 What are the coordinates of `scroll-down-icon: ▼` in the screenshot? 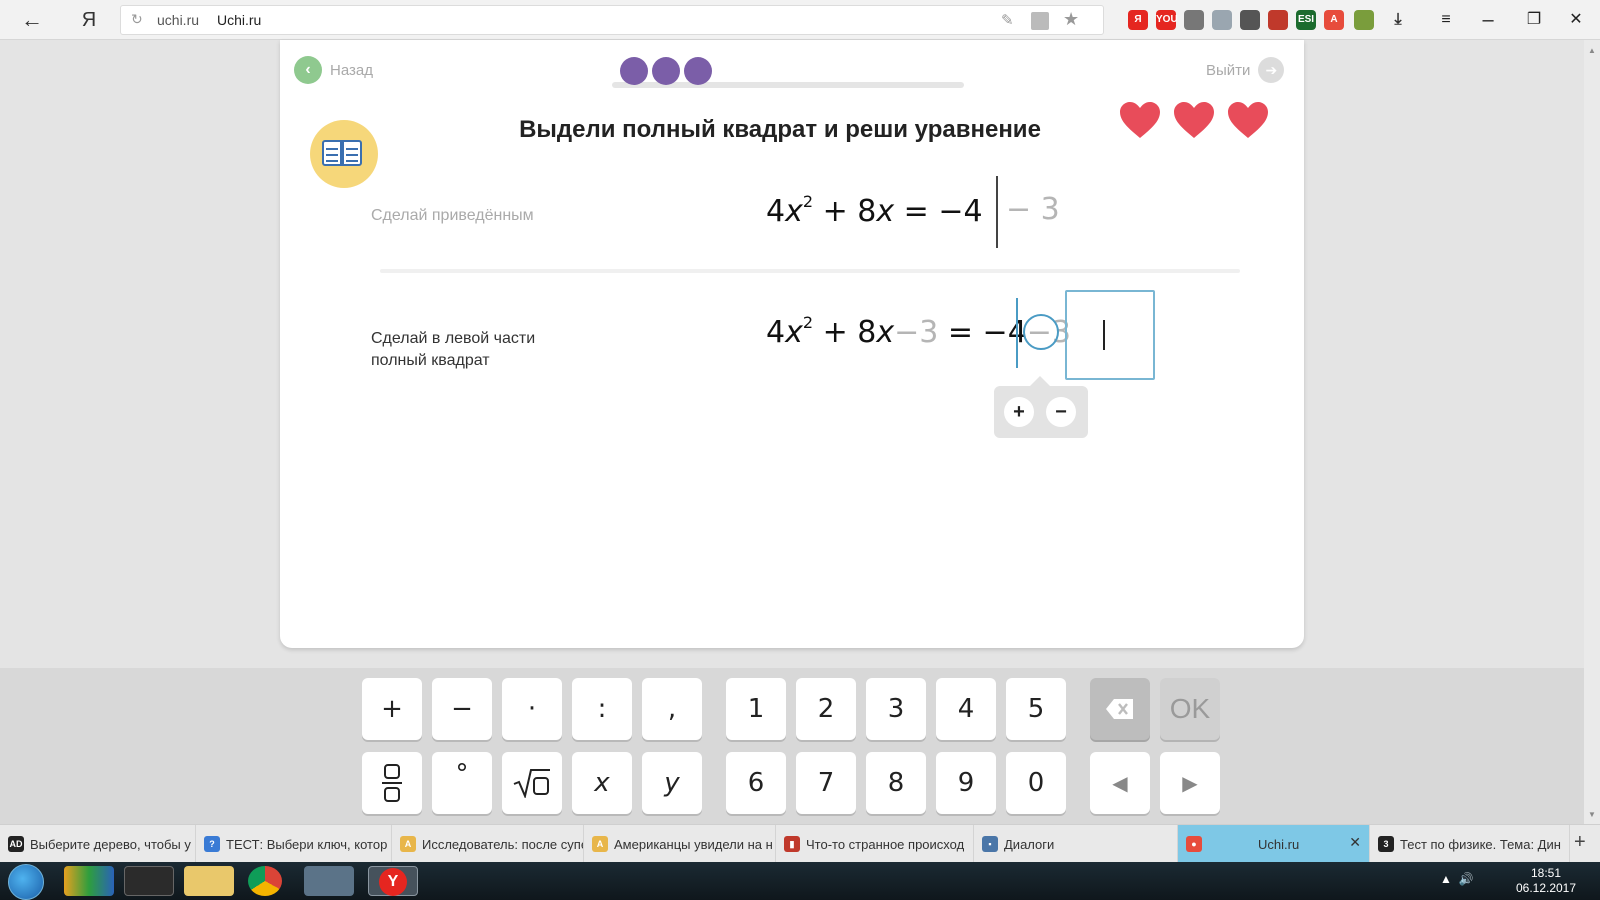 It's located at (1592, 814).